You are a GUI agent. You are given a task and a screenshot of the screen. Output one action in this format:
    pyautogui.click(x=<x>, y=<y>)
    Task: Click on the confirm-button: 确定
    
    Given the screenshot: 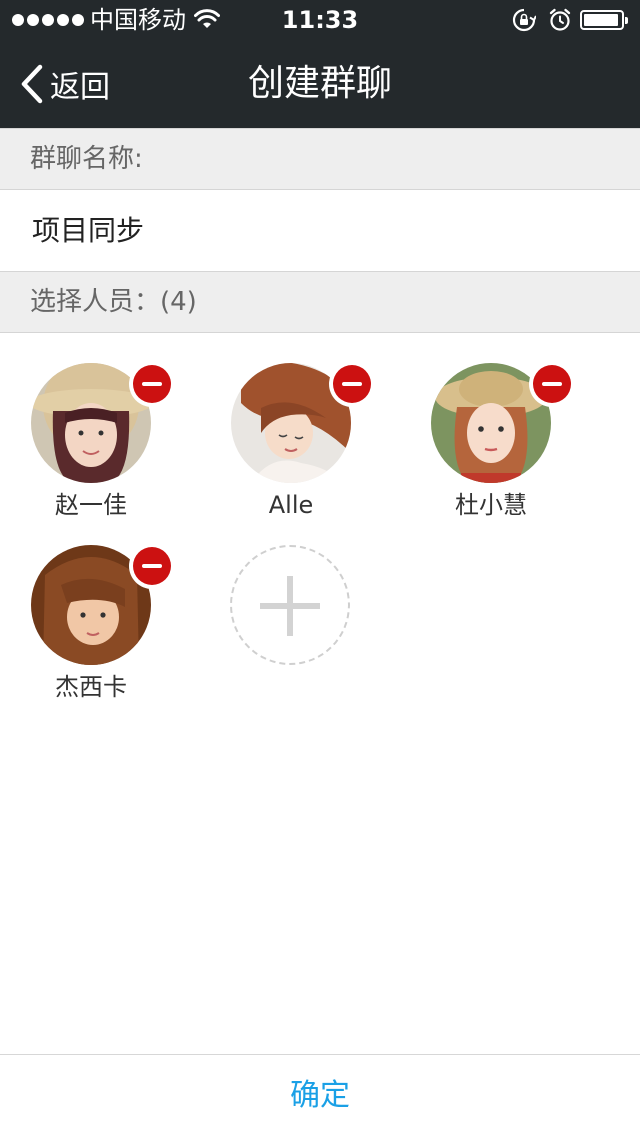 What is the action you would take?
    pyautogui.click(x=320, y=1096)
    